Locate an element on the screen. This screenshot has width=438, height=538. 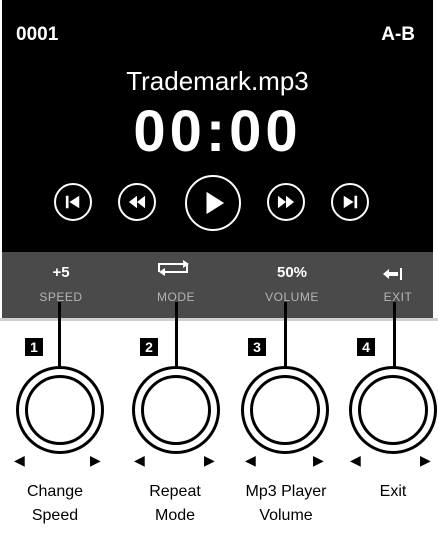
knob-number-2: 2 is located at coordinates (149, 347).